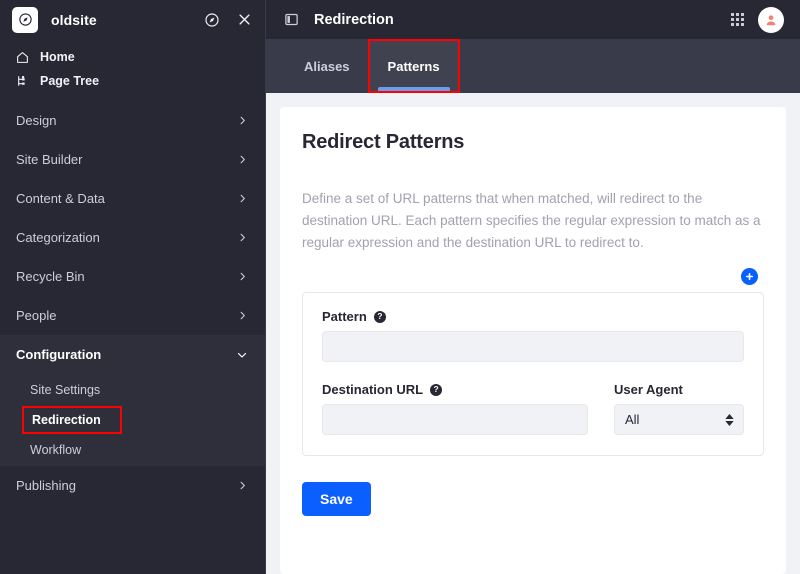  Describe the element at coordinates (533, 276) in the screenshot. I see `add-pattern-row` at that location.